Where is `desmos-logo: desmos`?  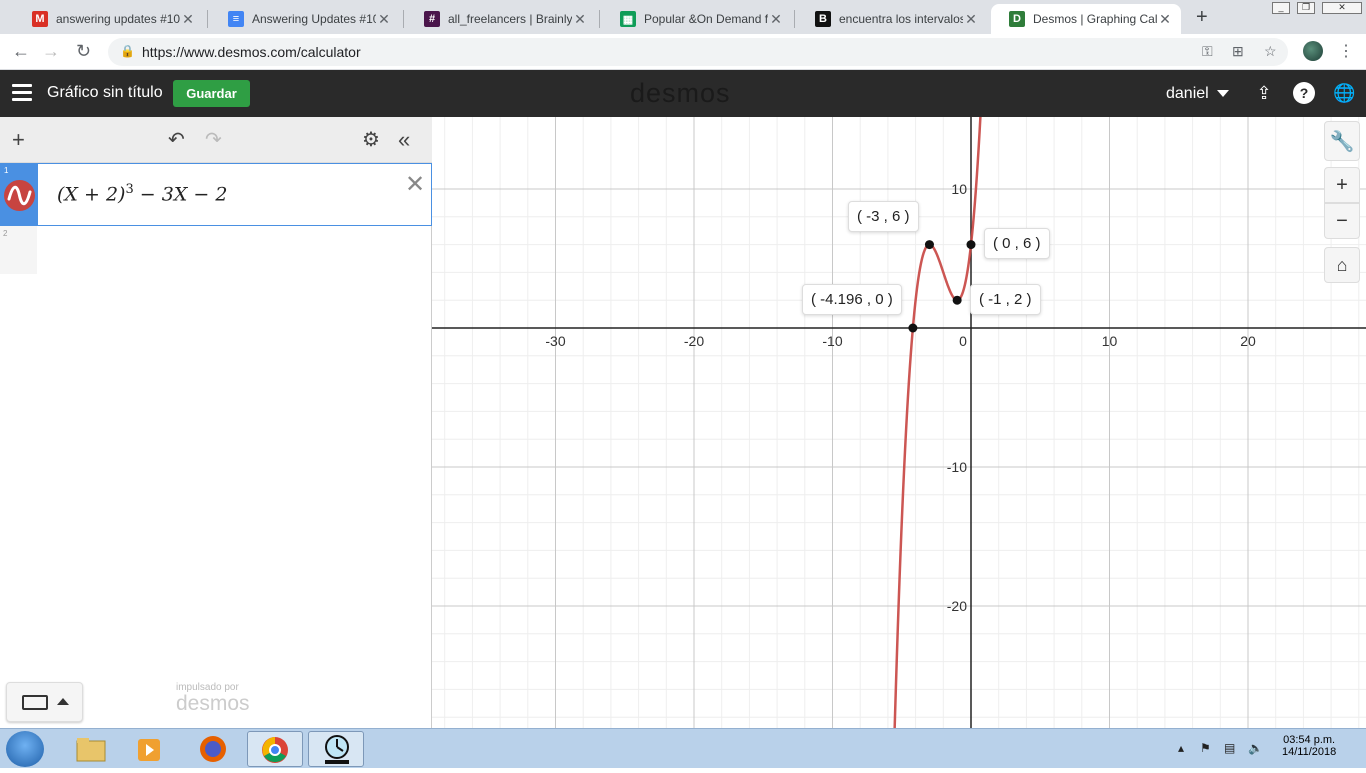
desmos-logo: desmos is located at coordinates (680, 93).